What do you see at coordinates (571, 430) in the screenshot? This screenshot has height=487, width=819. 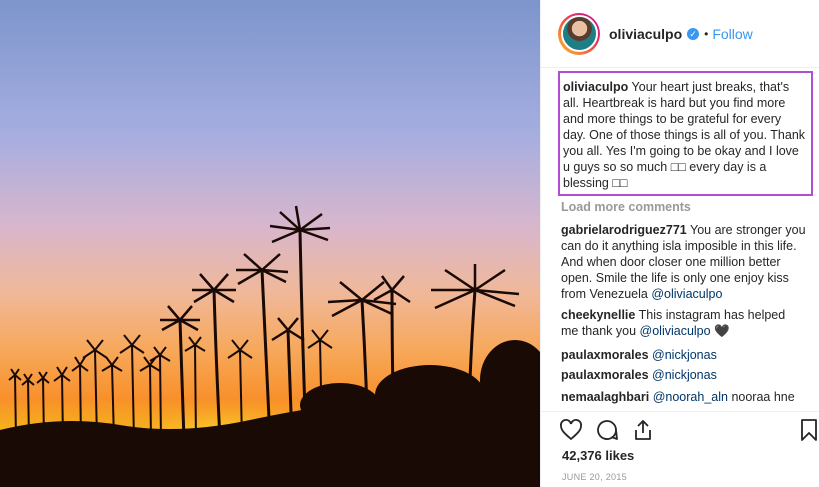 I see `heart-icon` at bounding box center [571, 430].